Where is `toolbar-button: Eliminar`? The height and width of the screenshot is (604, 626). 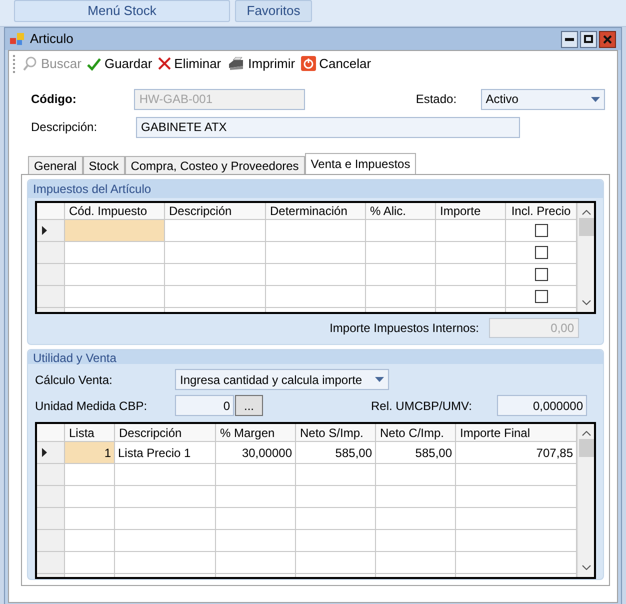
toolbar-button: Eliminar is located at coordinates (190, 64).